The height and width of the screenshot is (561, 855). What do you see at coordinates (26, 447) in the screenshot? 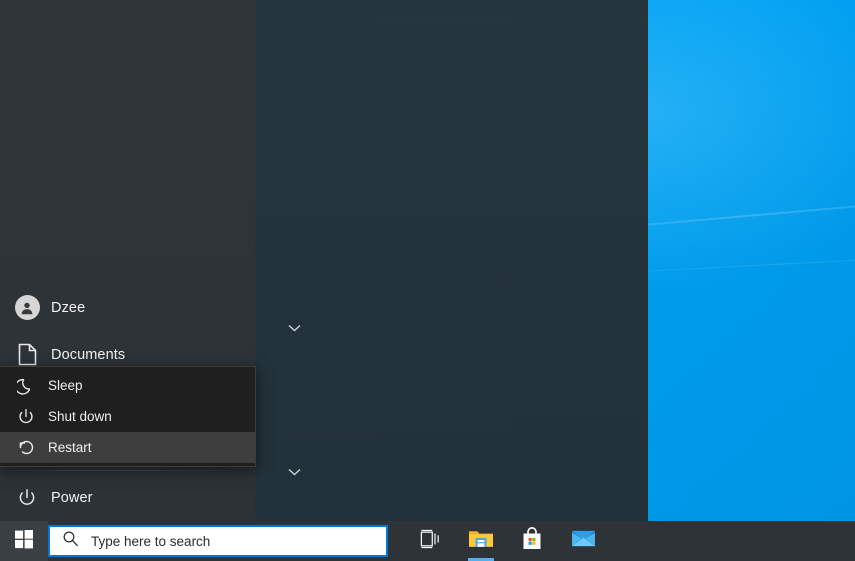
I see `restart-icon` at bounding box center [26, 447].